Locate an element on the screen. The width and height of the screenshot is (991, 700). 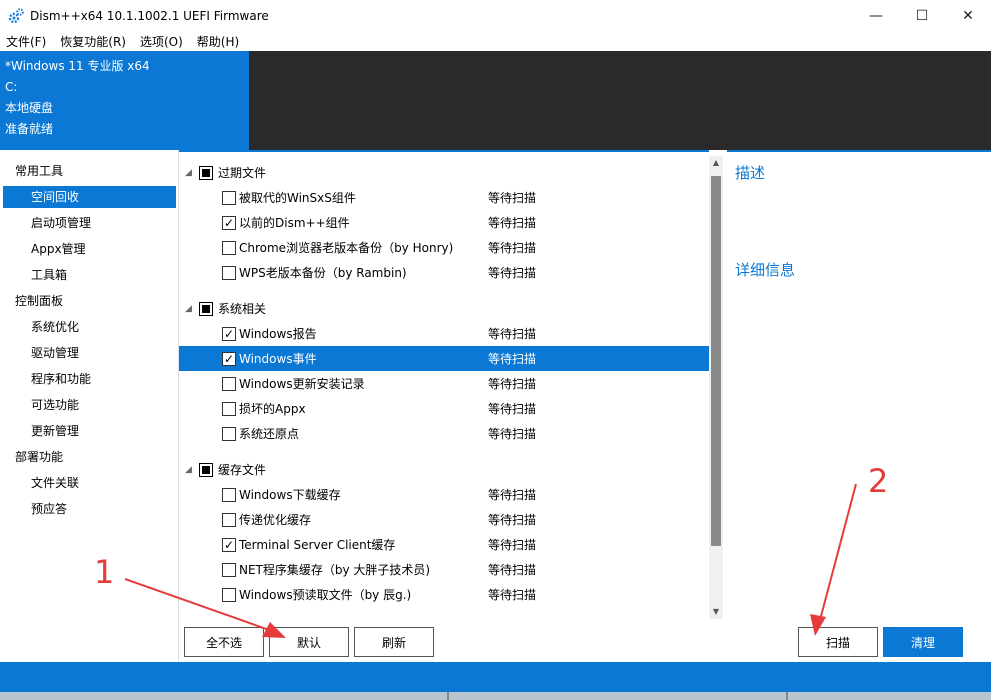
status-bar is located at coordinates (495, 677).